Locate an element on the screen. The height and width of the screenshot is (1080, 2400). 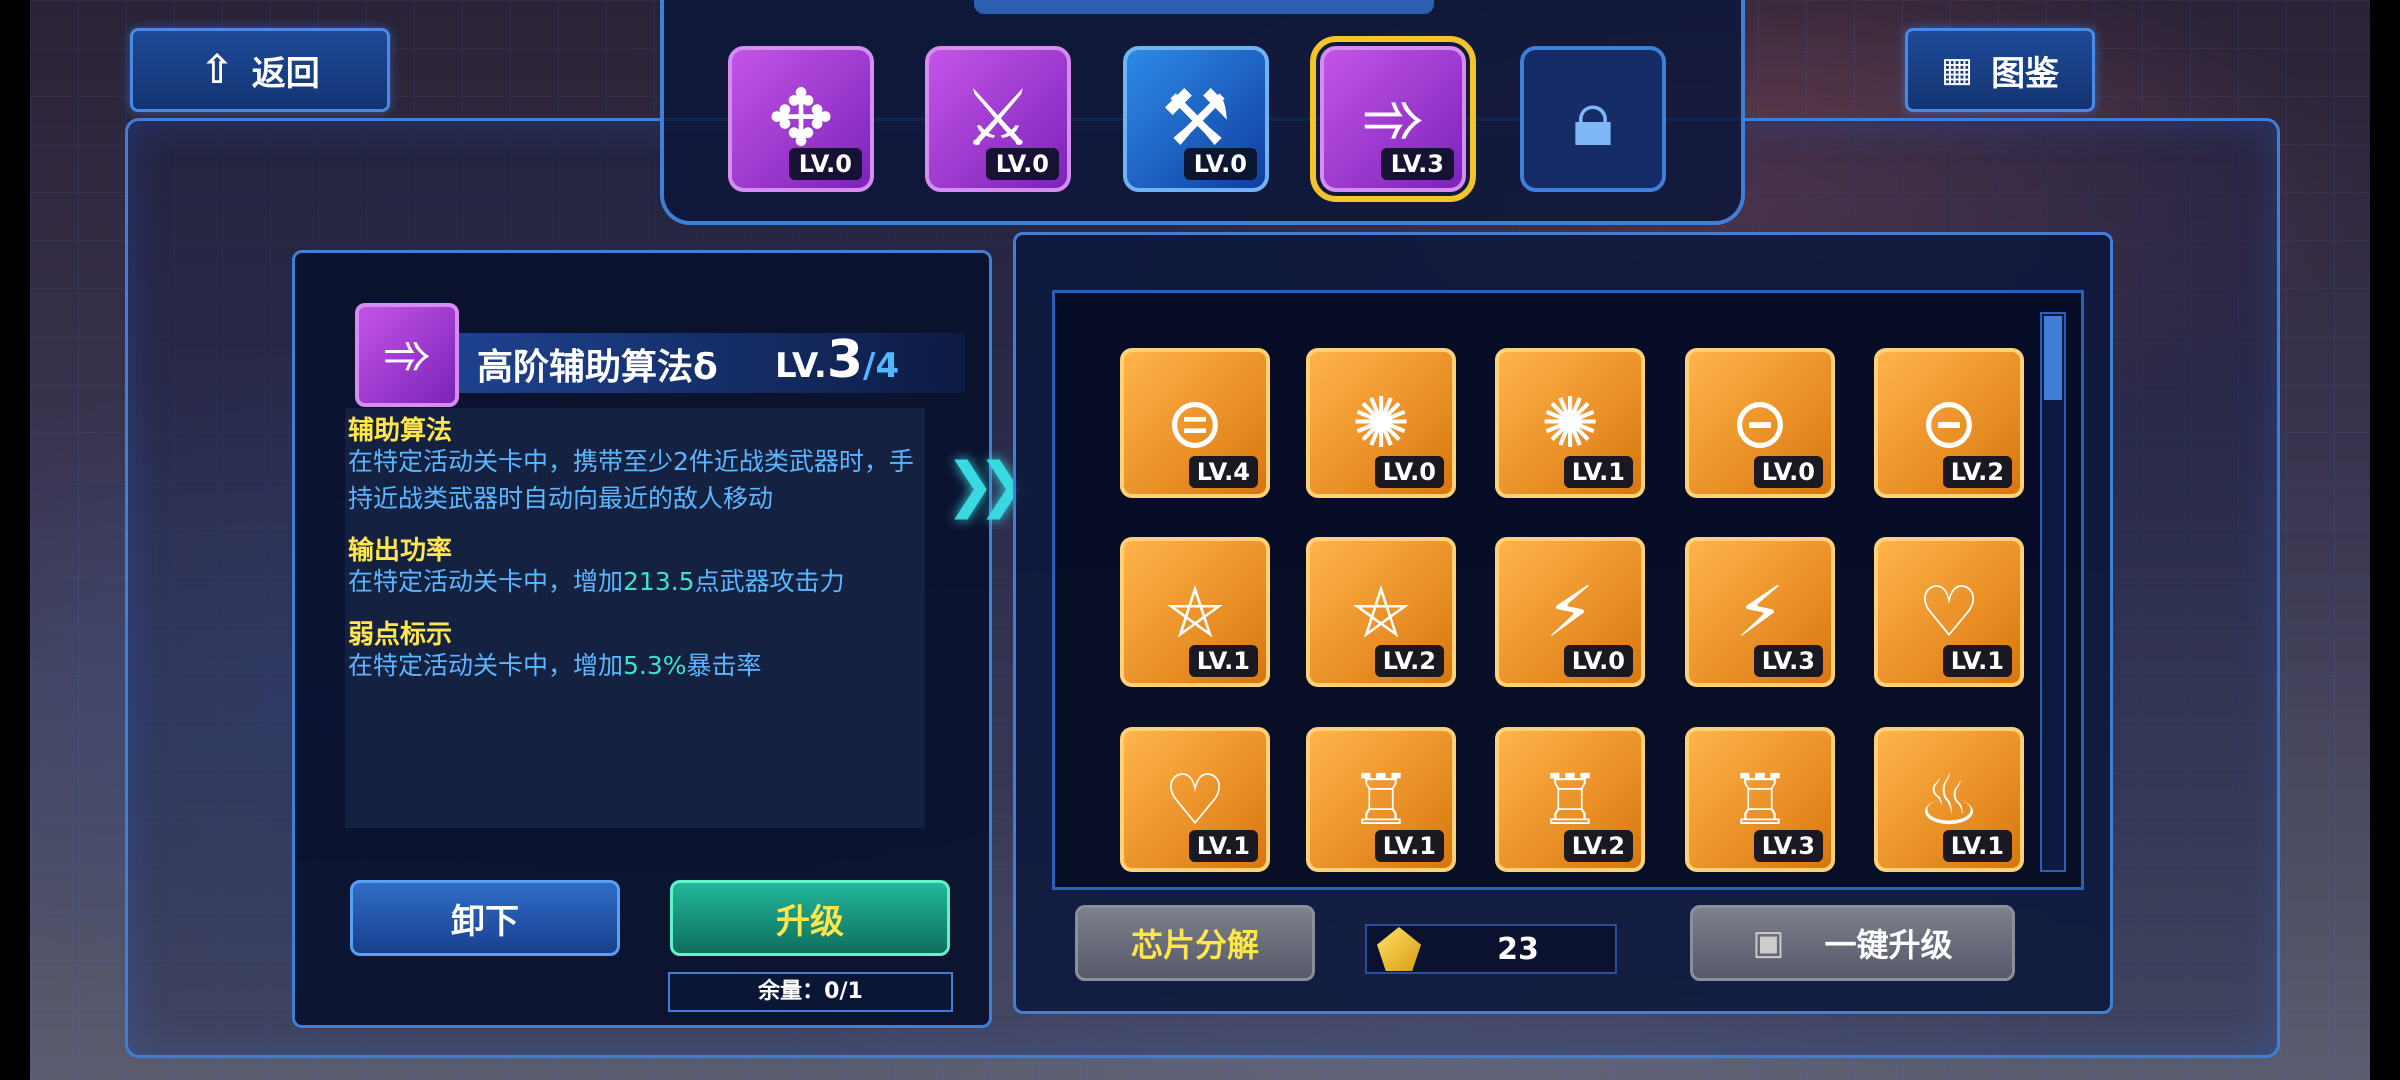
chip-item: ✺ LV.1 is located at coordinates (1570, 423).